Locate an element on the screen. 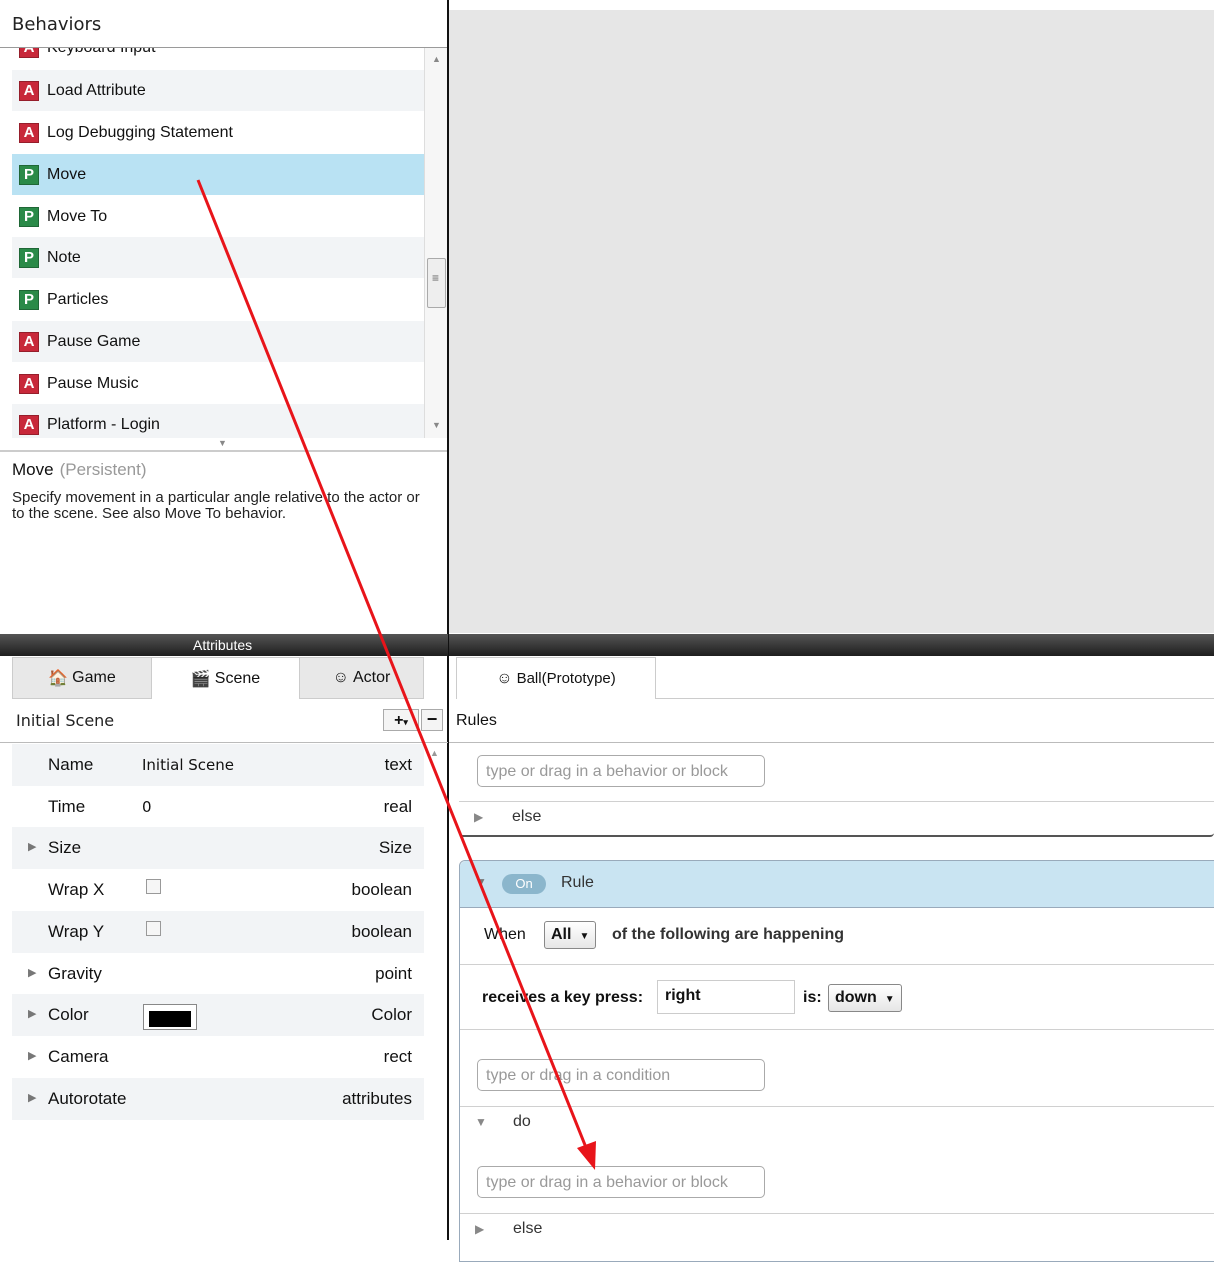 The width and height of the screenshot is (1214, 1262). wrap-x-checkbox is located at coordinates (153, 886).